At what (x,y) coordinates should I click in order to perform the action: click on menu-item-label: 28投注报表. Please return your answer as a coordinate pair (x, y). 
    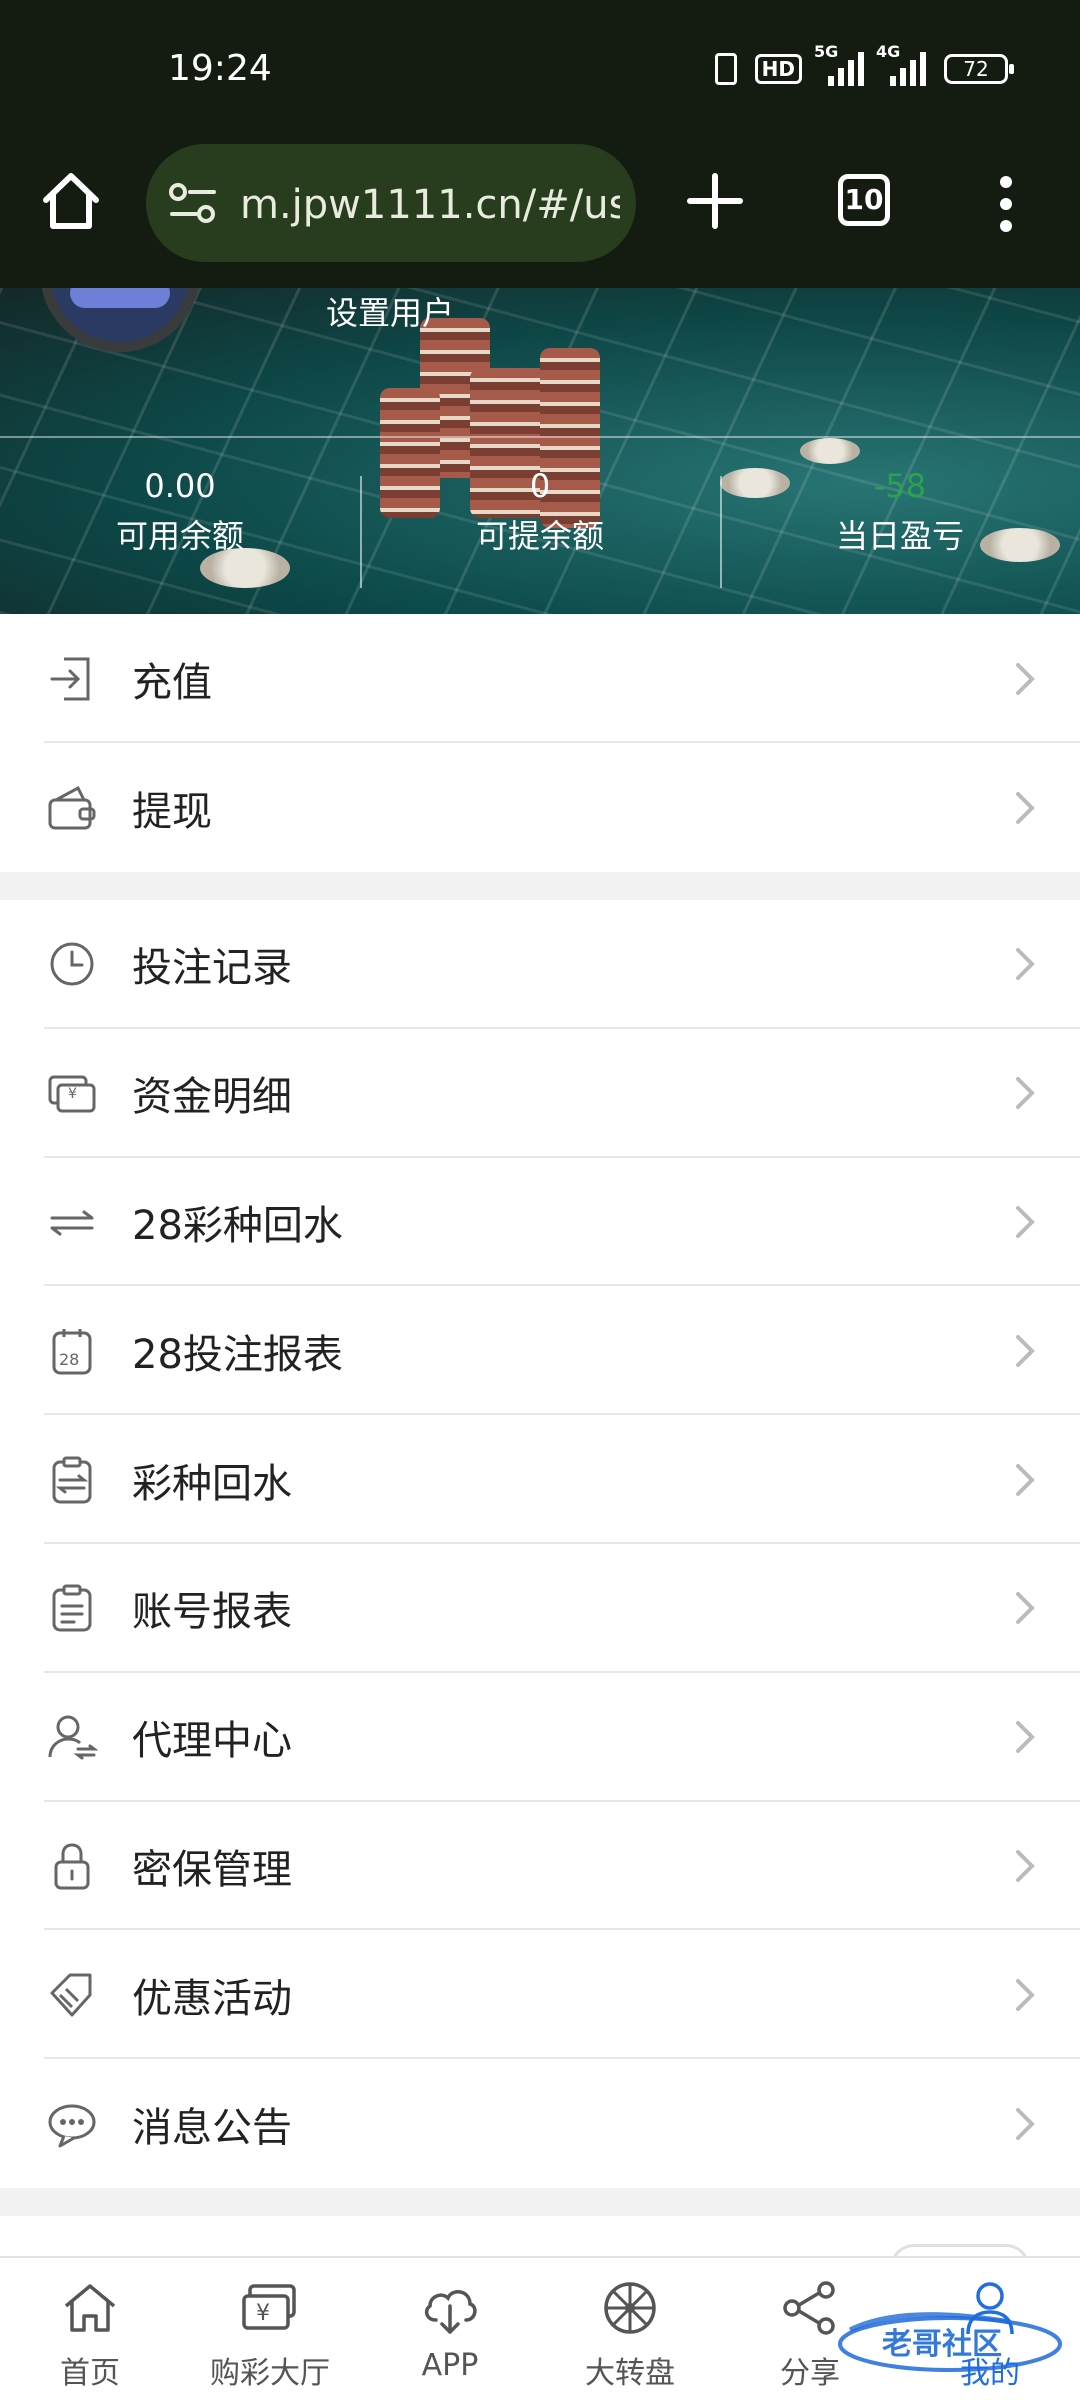
    Looking at the image, I should click on (237, 1354).